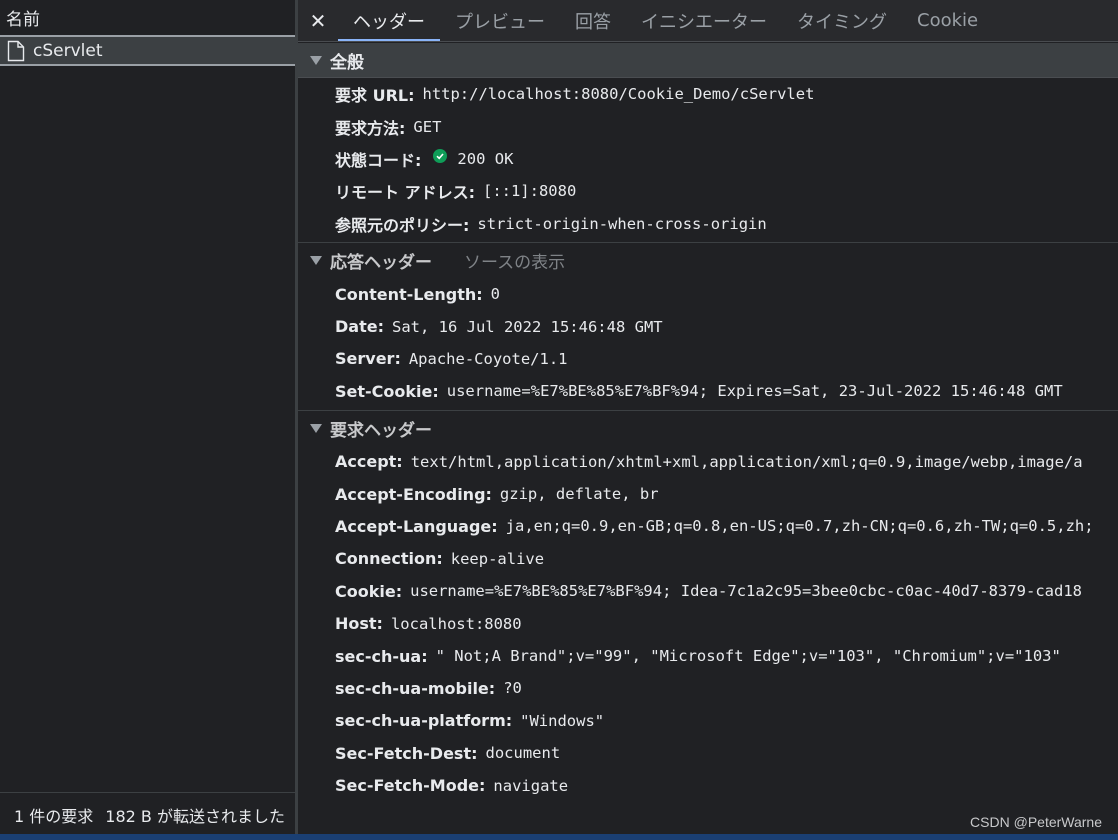 The height and width of the screenshot is (840, 1118). Describe the element at coordinates (593, 20) in the screenshot. I see `tab-response: 回答` at that location.